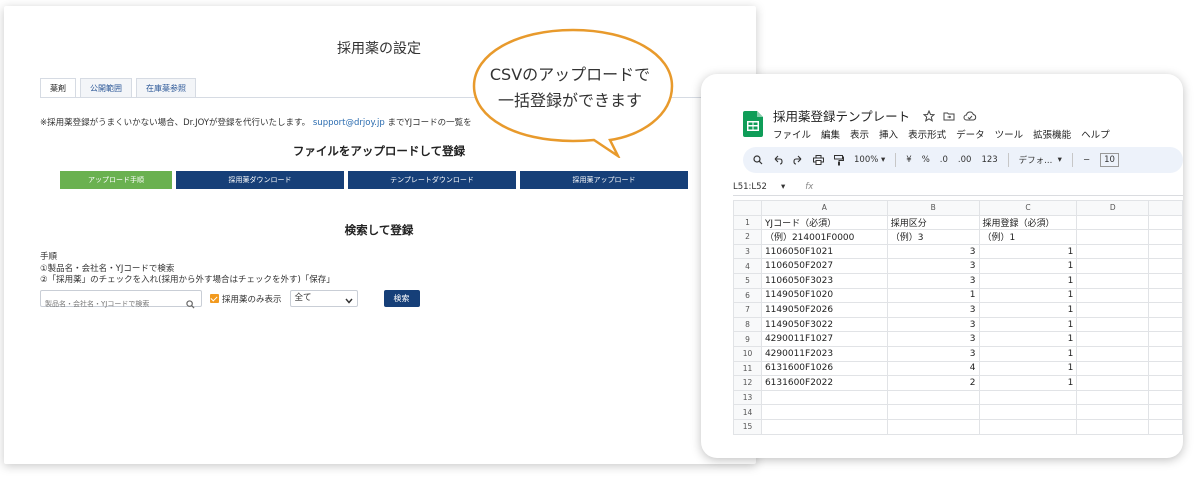  I want to click on column-header-b: B, so click(933, 208).